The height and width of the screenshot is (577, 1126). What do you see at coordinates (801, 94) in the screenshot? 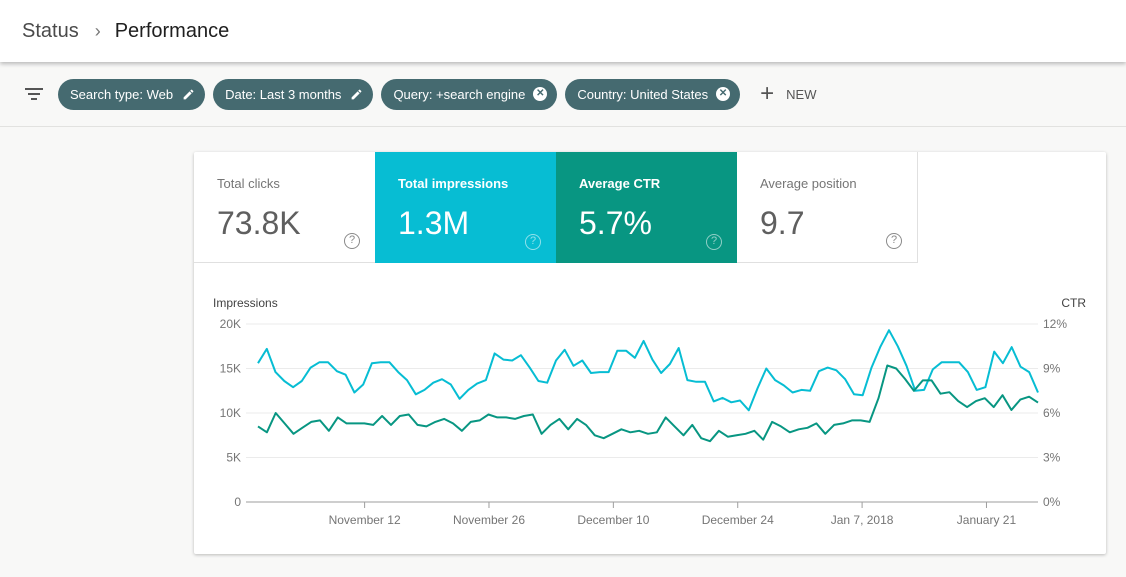
I see `new-filter-label: NEW` at bounding box center [801, 94].